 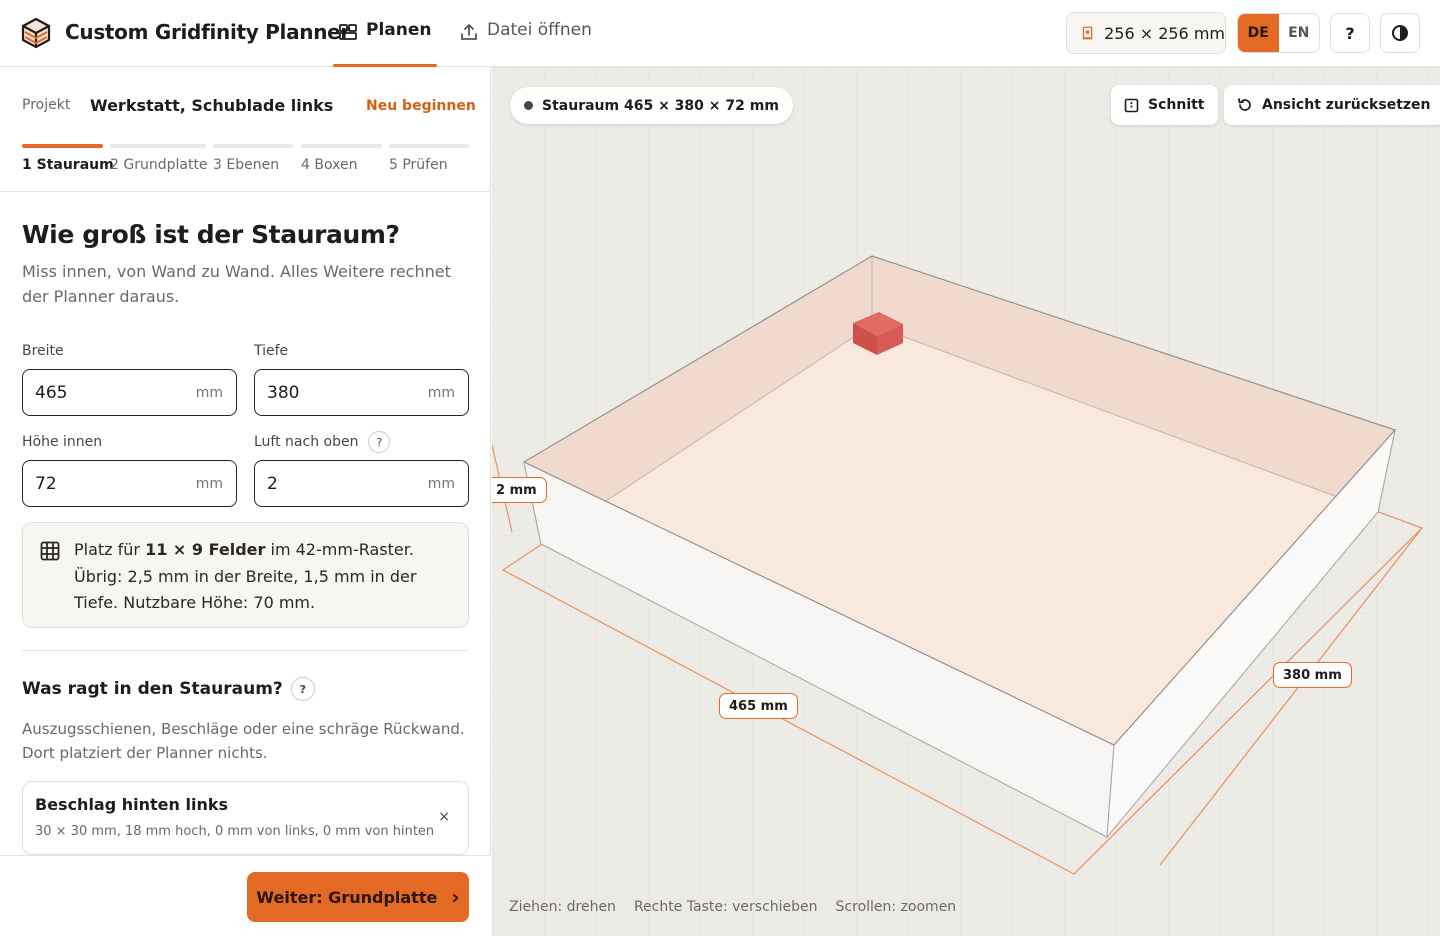 I want to click on printer-size-label: 256 × 256 mm, so click(x=1164, y=33).